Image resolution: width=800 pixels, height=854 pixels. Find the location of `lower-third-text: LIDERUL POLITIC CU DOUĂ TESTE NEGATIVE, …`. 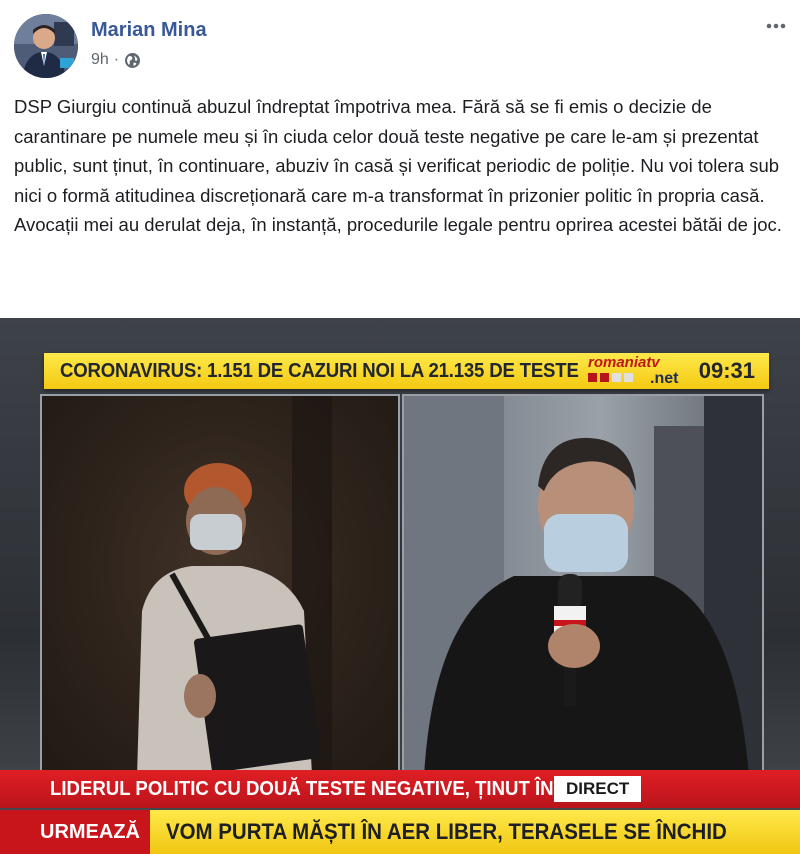

lower-third-text: LIDERUL POLITIC CU DOUĂ TESTE NEGATIVE, … is located at coordinates (331, 788).